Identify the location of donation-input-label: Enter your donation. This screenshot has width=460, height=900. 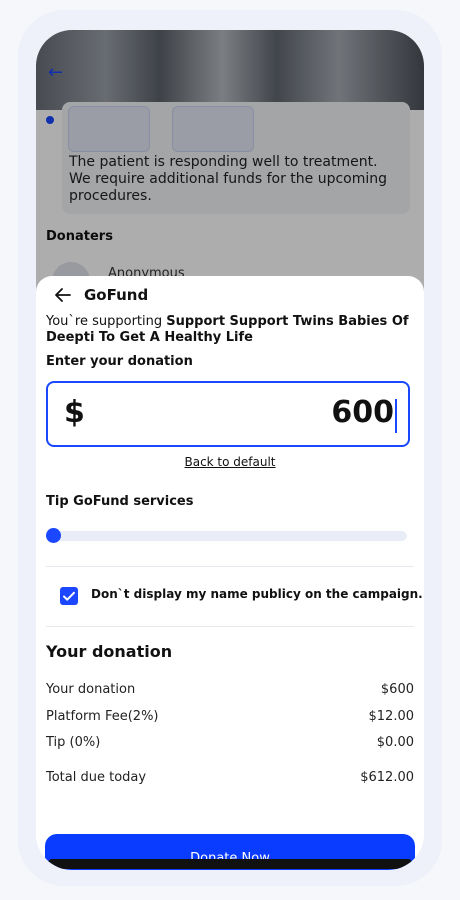
(119, 361).